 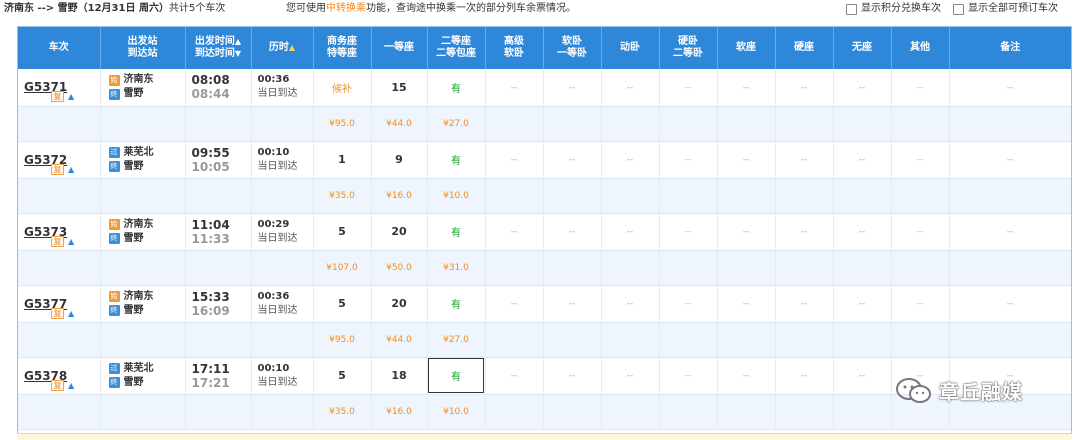 I want to click on business-seat-cell: 1, so click(x=342, y=160).